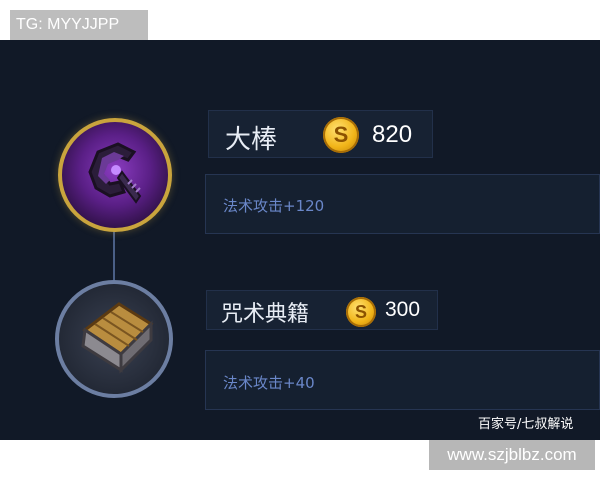 The image size is (600, 480). I want to click on item-stat-text: 法术攻击+40, so click(269, 383).